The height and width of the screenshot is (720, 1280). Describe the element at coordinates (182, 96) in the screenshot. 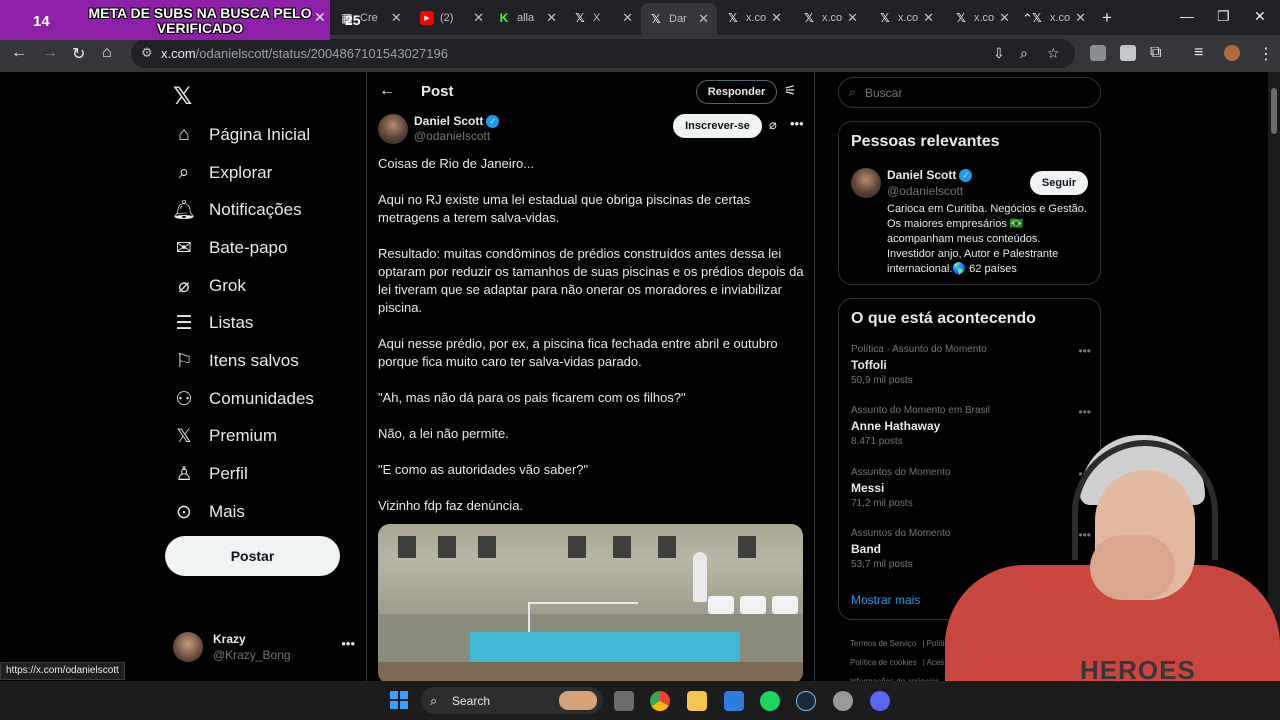

I see `x-logo-icon: 𝕏` at that location.